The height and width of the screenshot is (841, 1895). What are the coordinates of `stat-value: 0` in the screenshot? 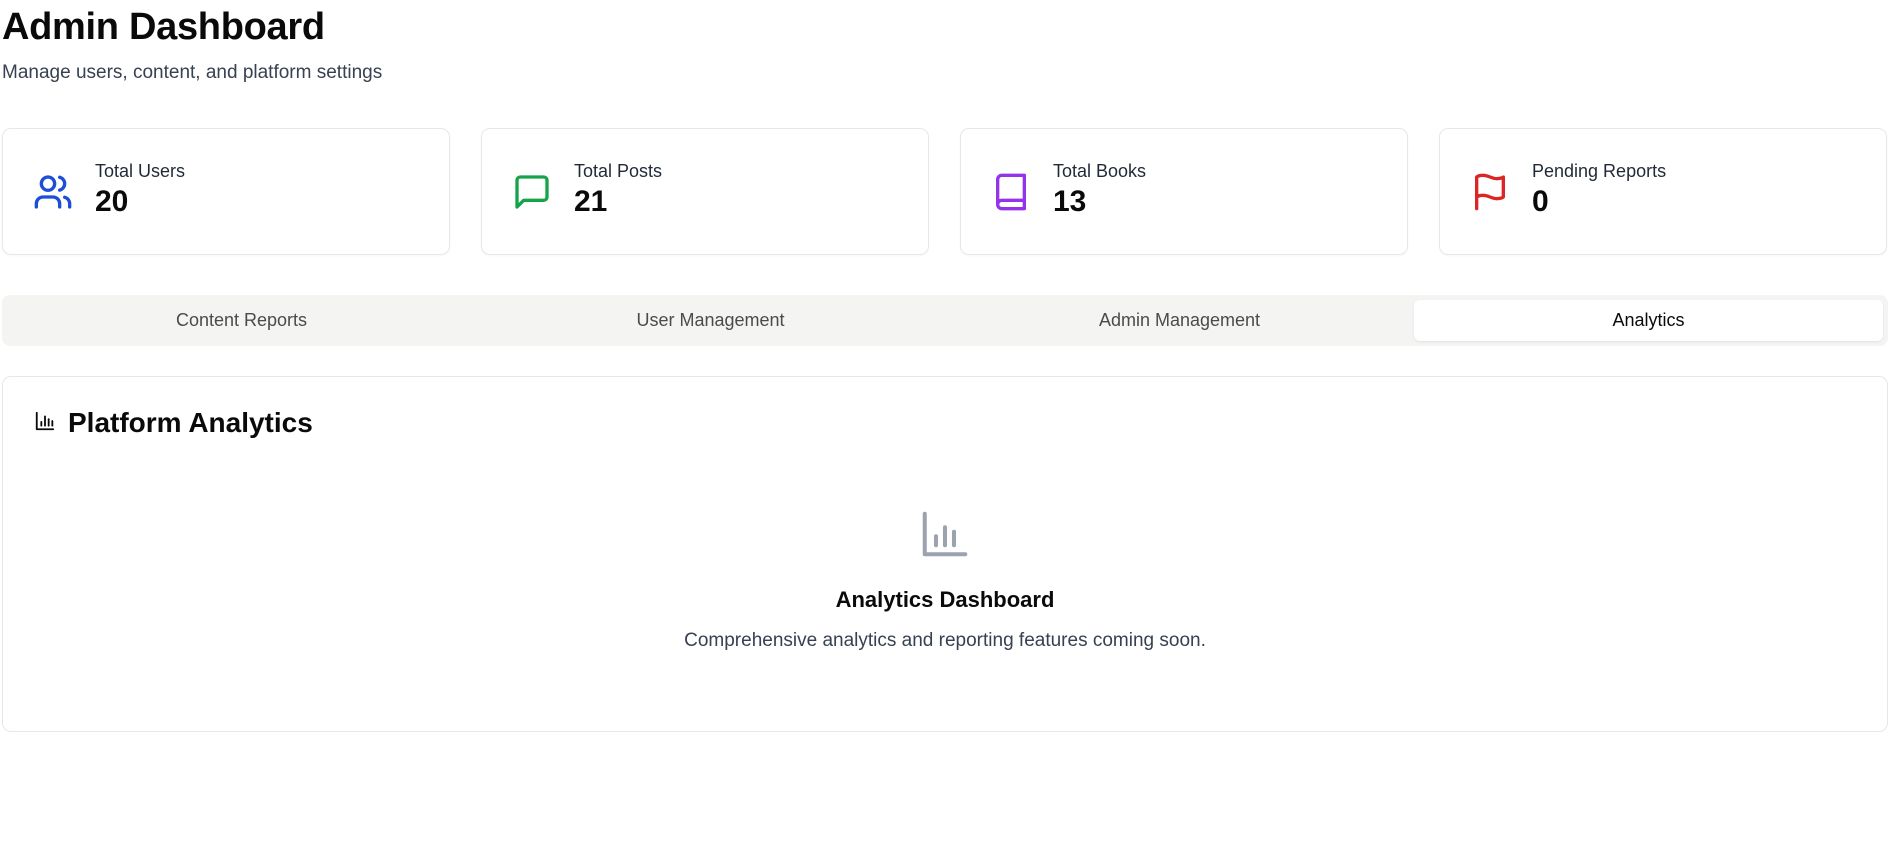 It's located at (1540, 201).